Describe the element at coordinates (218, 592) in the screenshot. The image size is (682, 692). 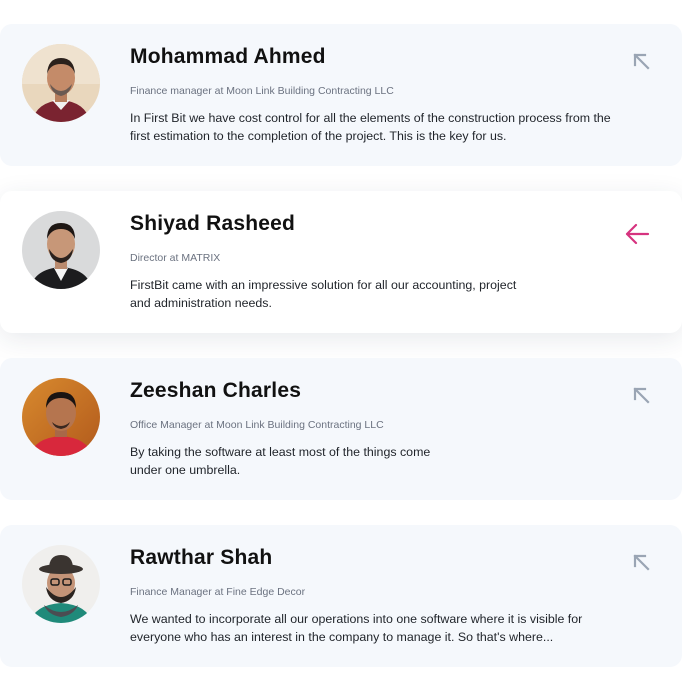
I see `person-role: Finance Manager at Fine Edge Decor` at that location.